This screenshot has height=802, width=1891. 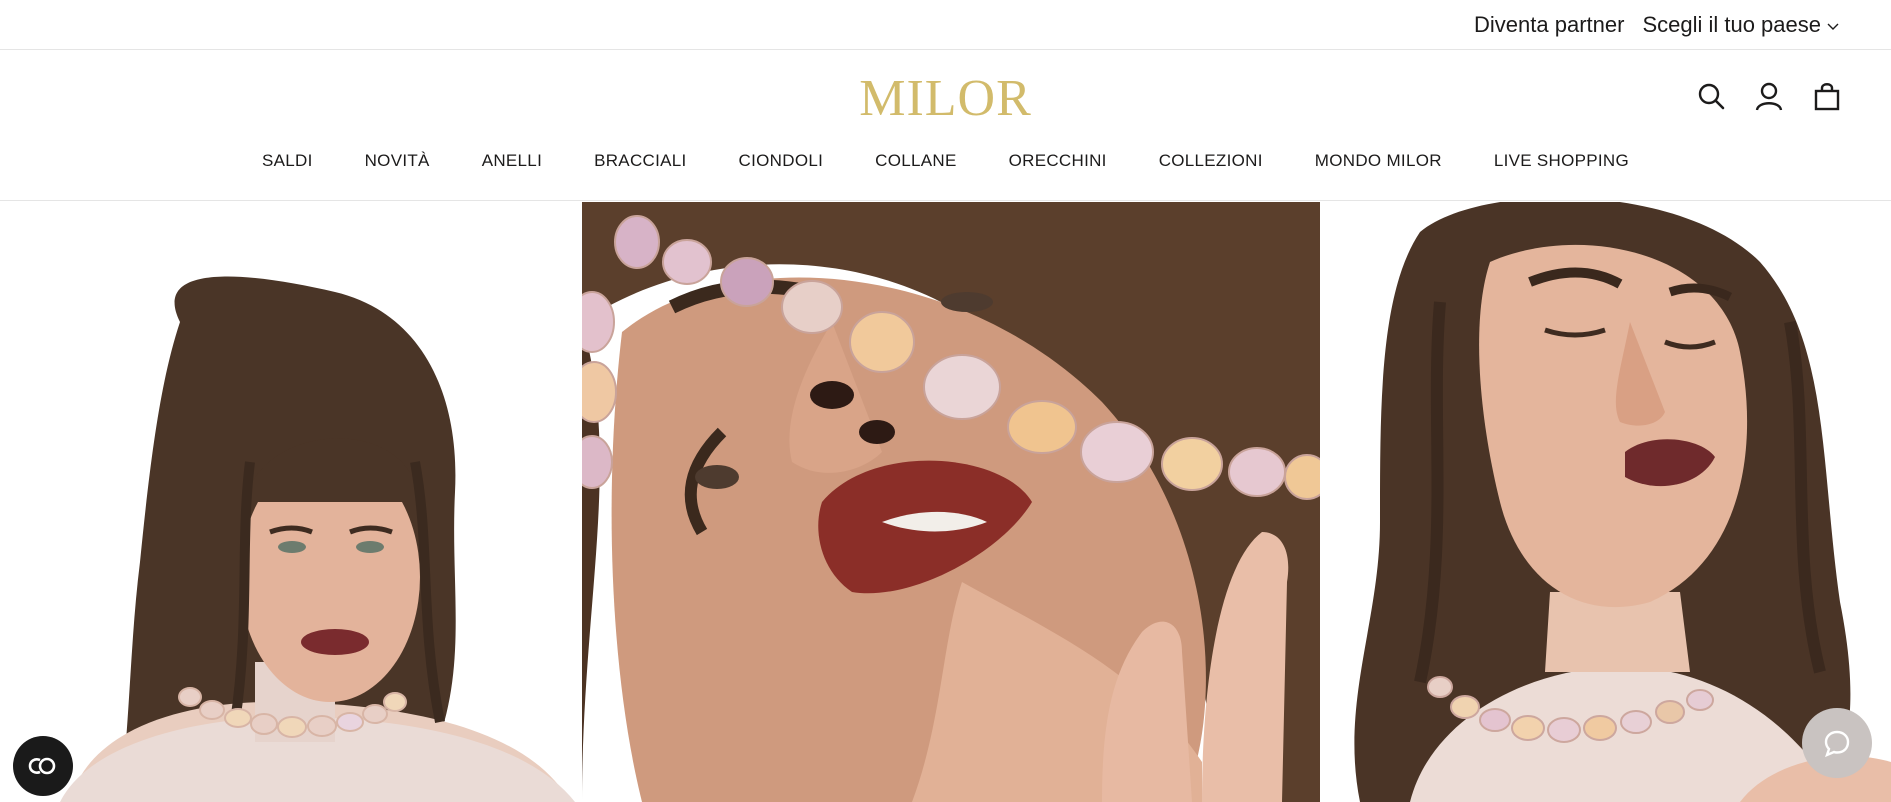 I want to click on milor-logo: MILOR, so click(x=945, y=98).